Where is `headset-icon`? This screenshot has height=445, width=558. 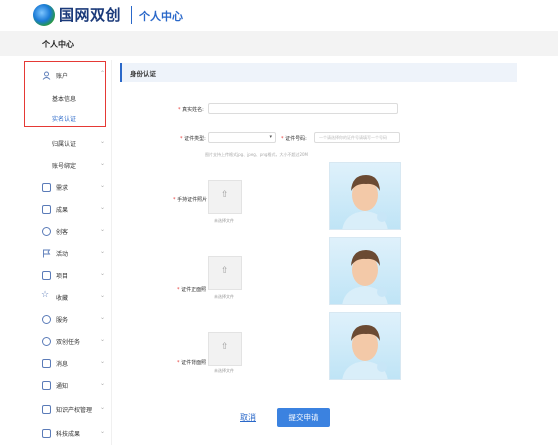
headset-icon is located at coordinates (46, 319).